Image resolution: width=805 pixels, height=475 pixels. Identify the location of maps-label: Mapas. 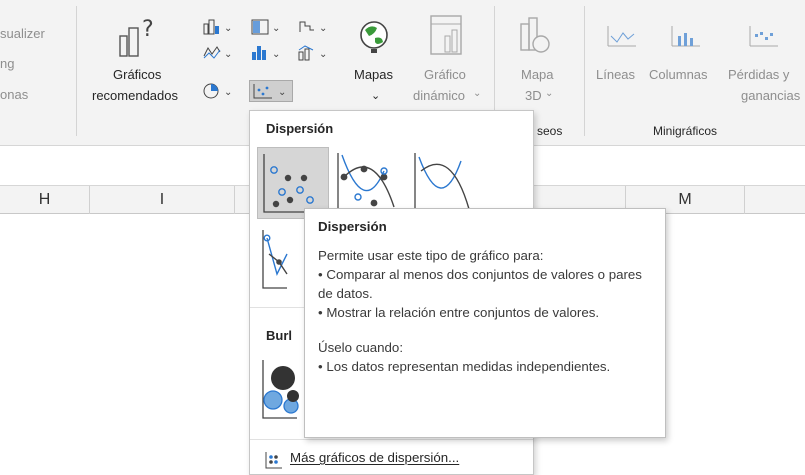
(374, 74).